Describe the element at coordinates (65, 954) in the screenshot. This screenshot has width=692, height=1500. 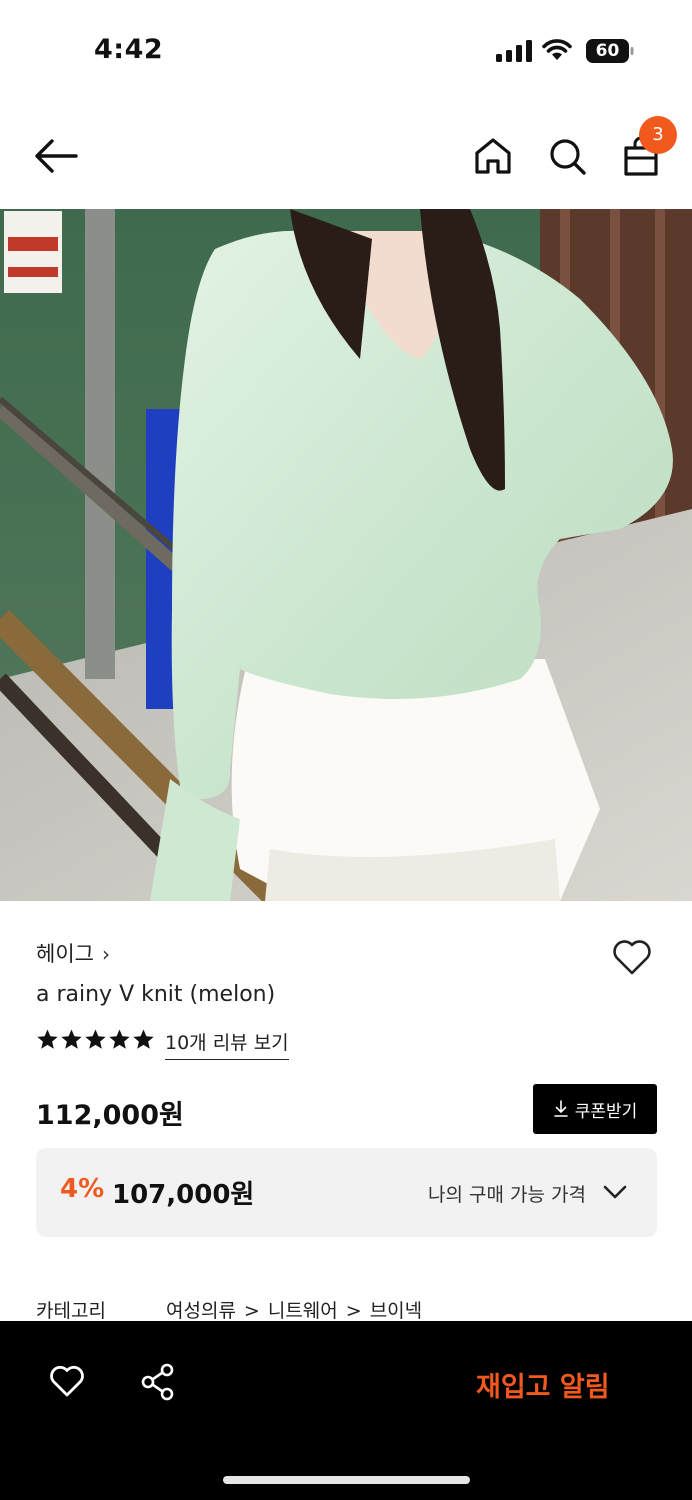
I see `brand-name: 헤이그` at that location.